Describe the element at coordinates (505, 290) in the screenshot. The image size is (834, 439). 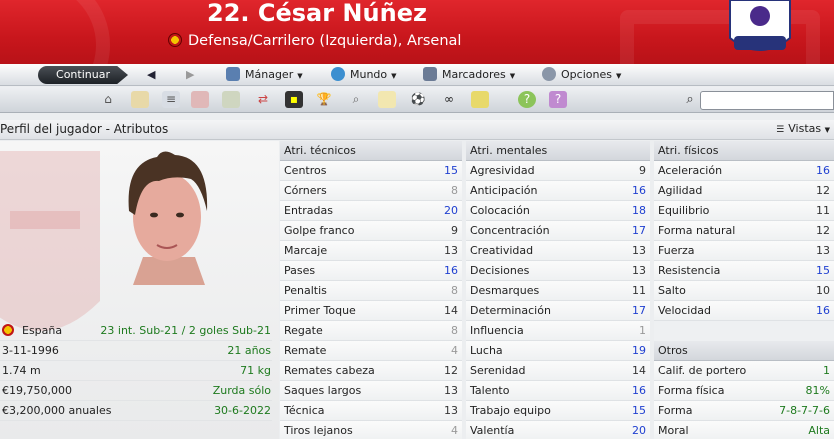
I see `mental-attr-name: Desmarques` at that location.